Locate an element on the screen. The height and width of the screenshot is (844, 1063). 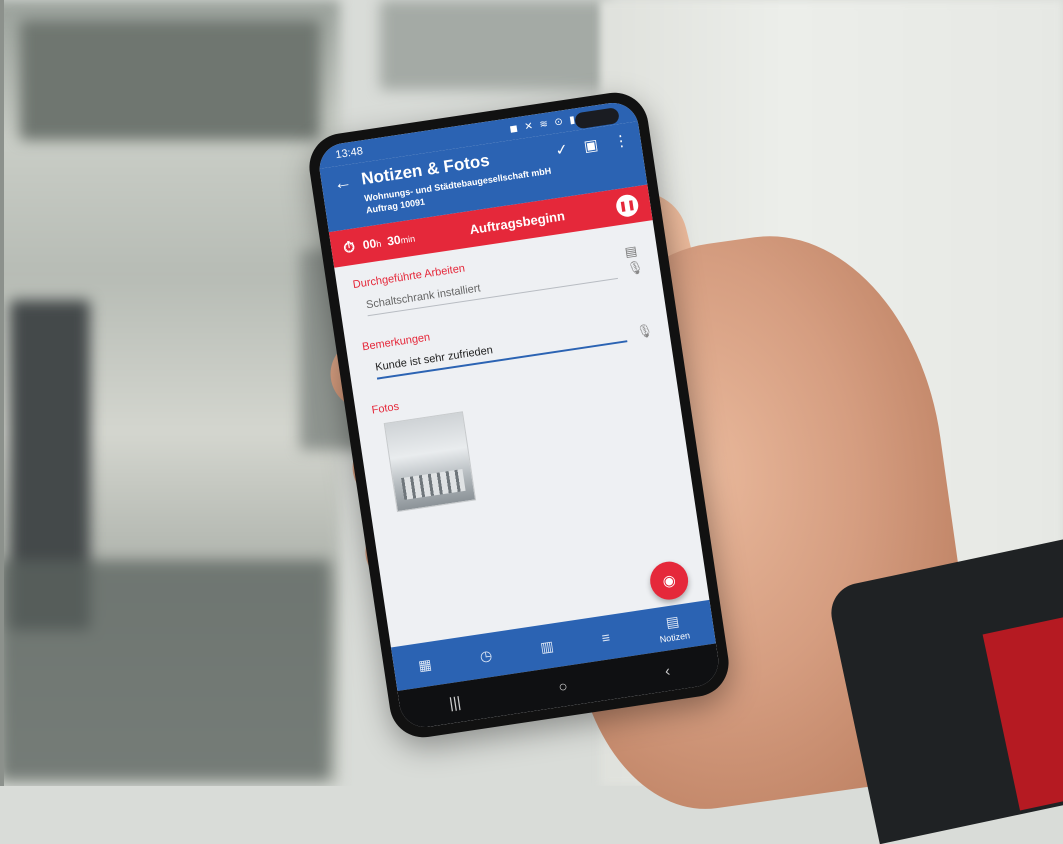
contact-card-icon: ▦ is located at coordinates (425, 664).